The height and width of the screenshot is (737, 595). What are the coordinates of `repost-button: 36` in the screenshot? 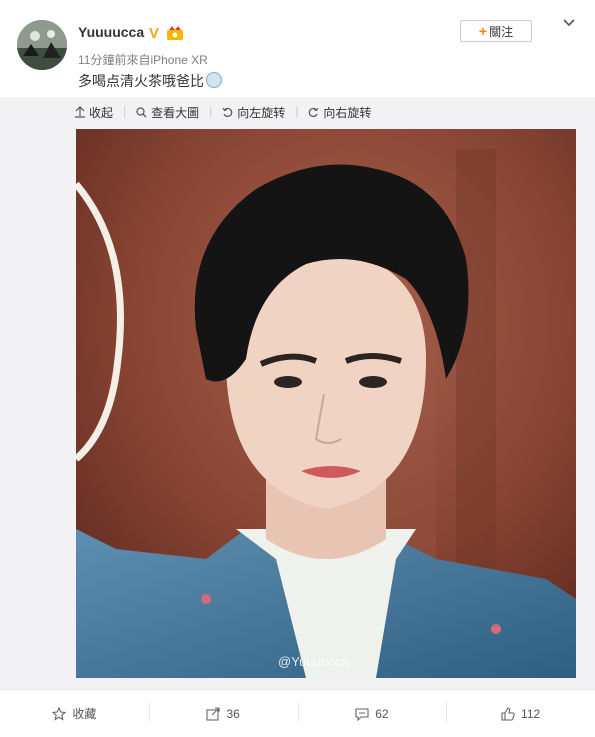 It's located at (223, 713).